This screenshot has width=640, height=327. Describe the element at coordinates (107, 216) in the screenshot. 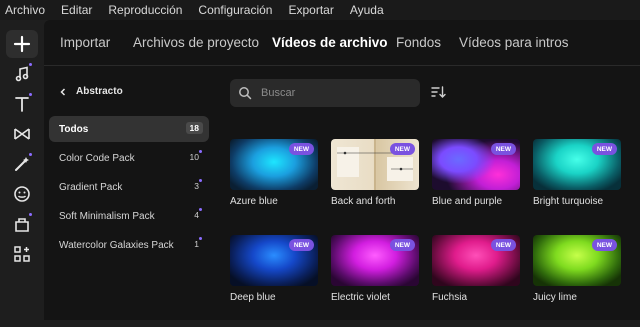

I see `category-label: Soft Minimalism Pack` at that location.